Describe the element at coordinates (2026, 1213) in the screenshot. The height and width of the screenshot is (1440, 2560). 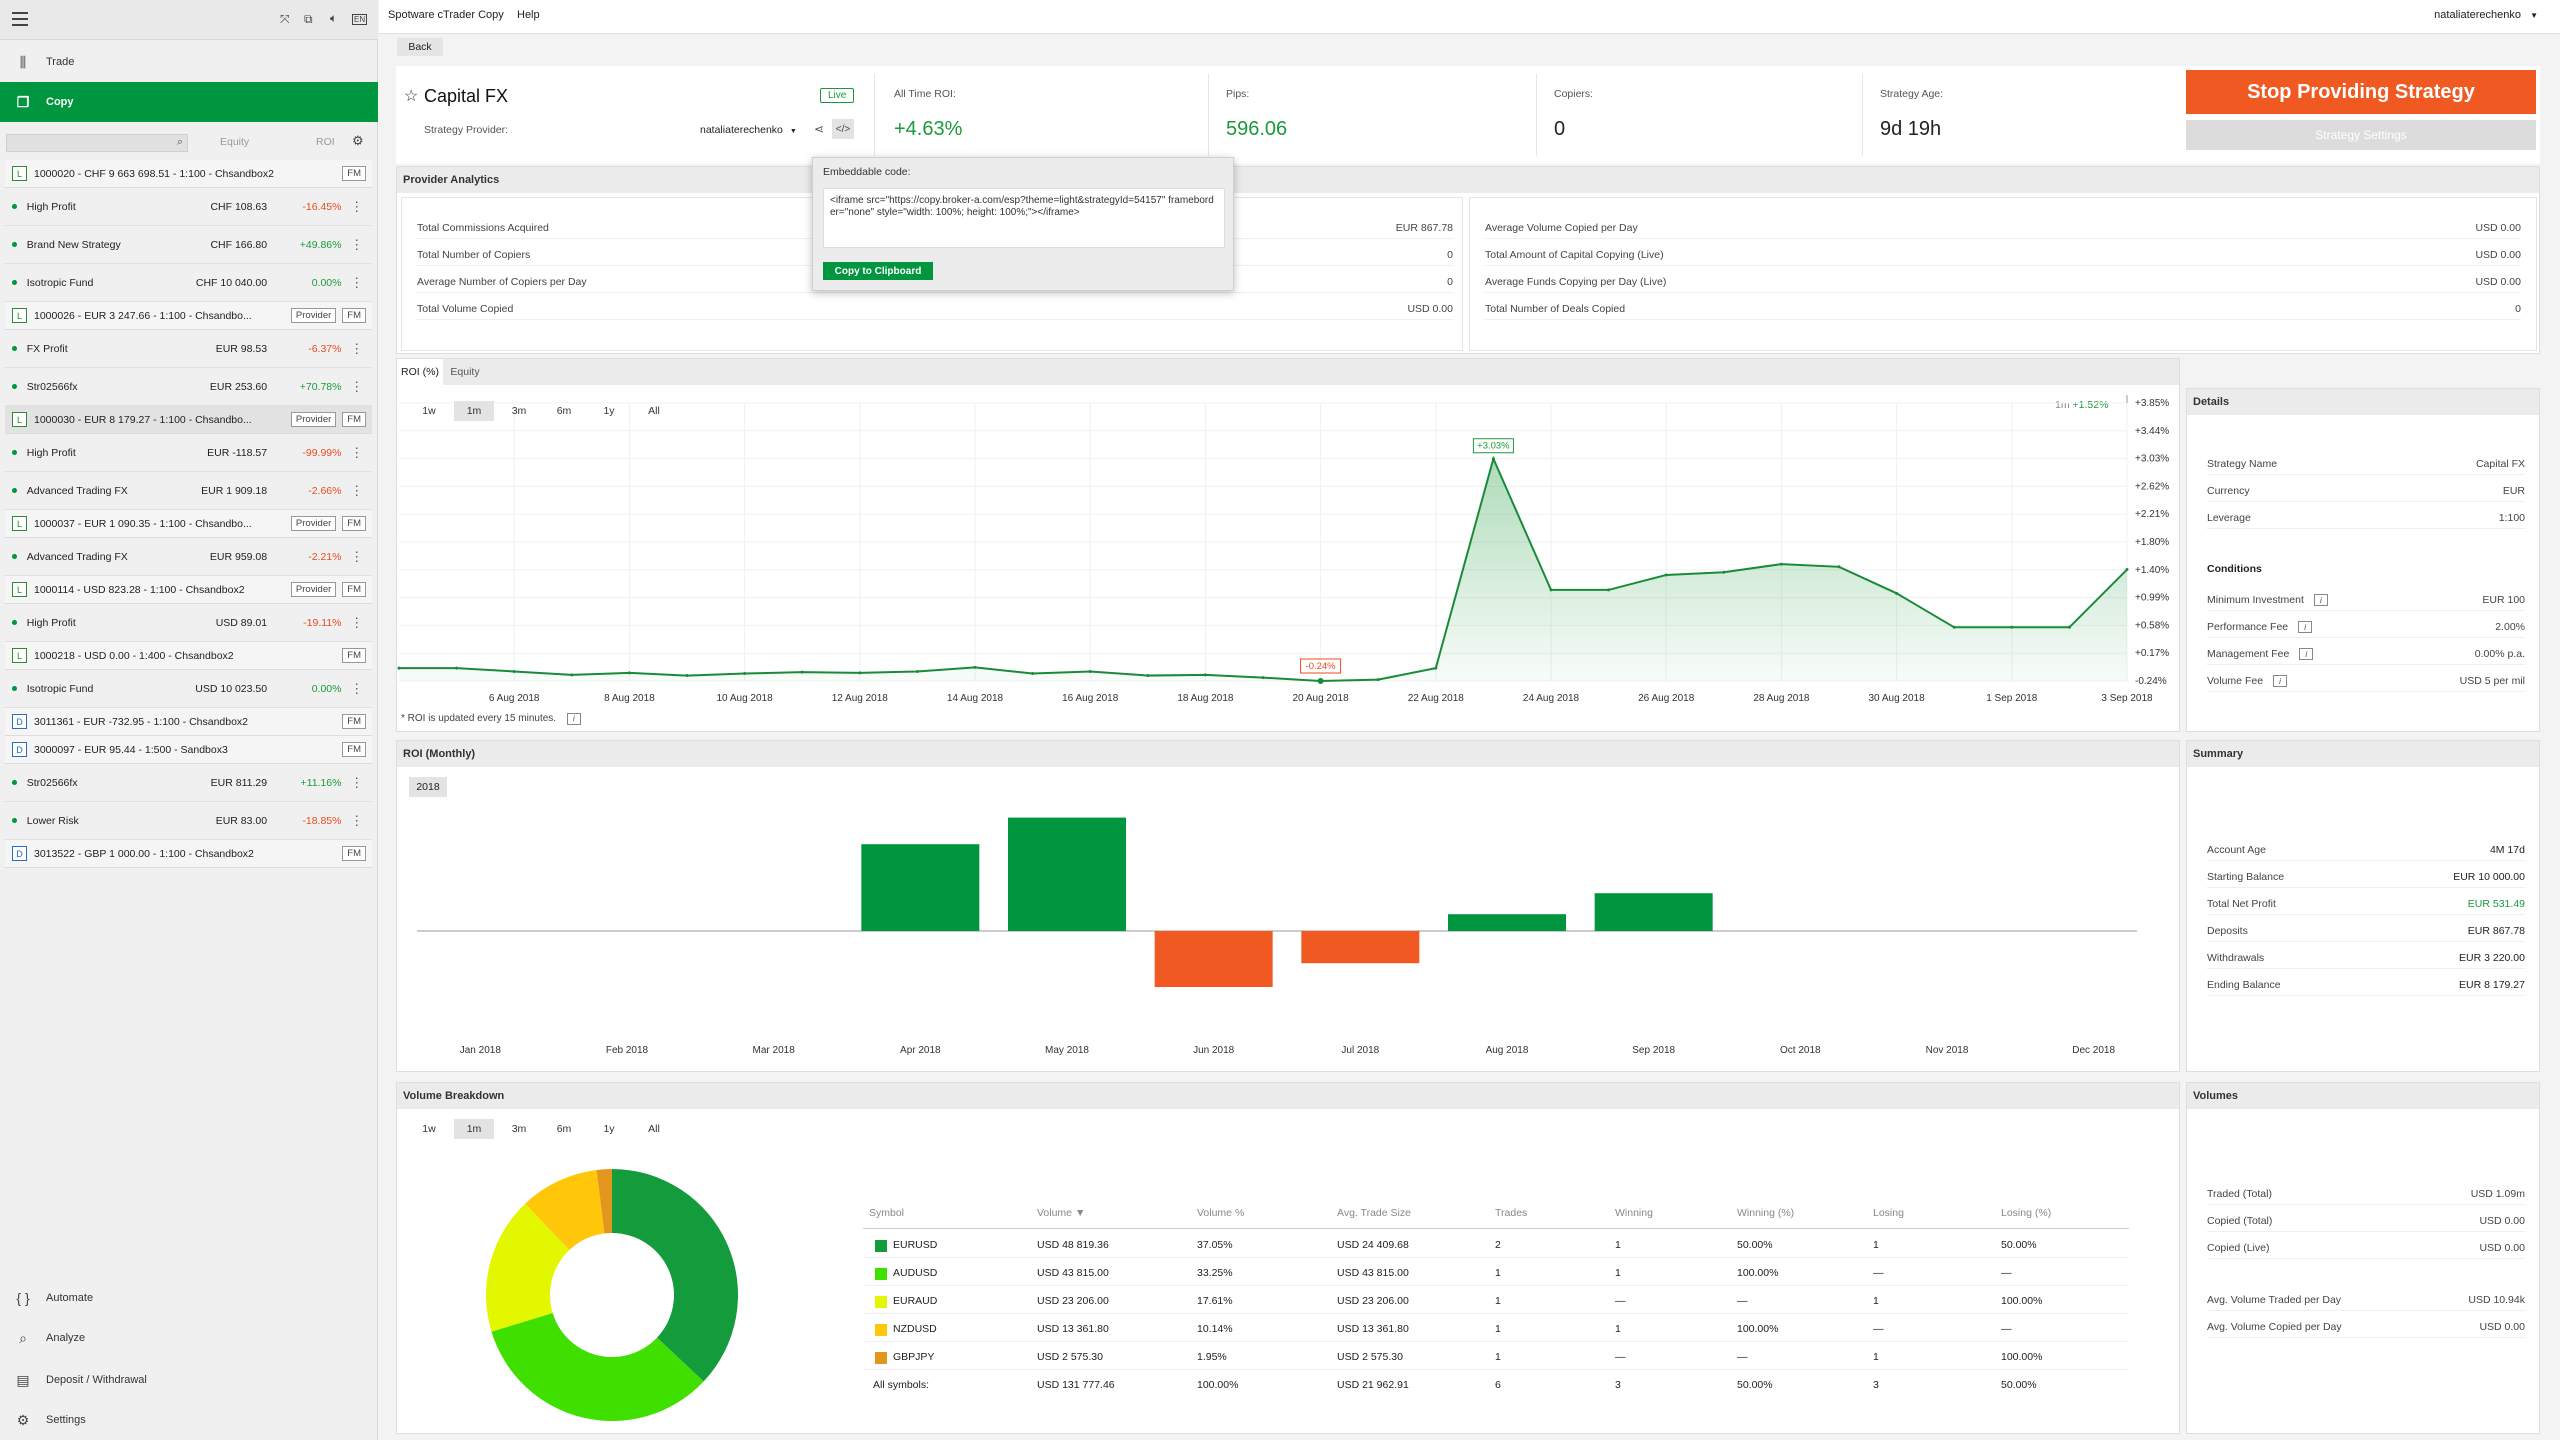
I see `table-header: Losing (%)` at that location.